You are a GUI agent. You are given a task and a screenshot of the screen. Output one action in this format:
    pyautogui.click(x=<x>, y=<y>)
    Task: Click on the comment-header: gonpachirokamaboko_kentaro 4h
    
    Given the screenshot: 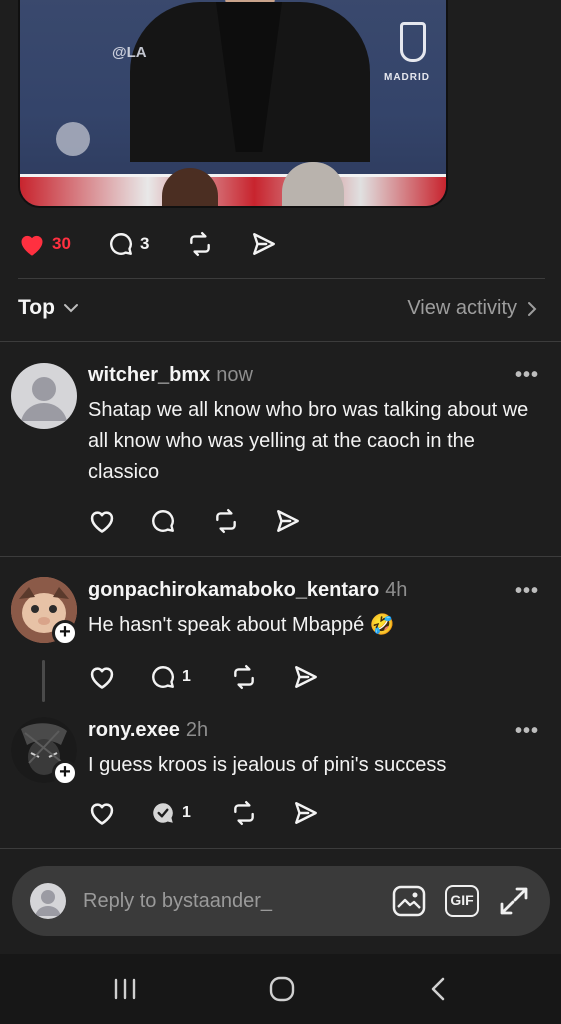 What is the action you would take?
    pyautogui.click(x=247, y=590)
    